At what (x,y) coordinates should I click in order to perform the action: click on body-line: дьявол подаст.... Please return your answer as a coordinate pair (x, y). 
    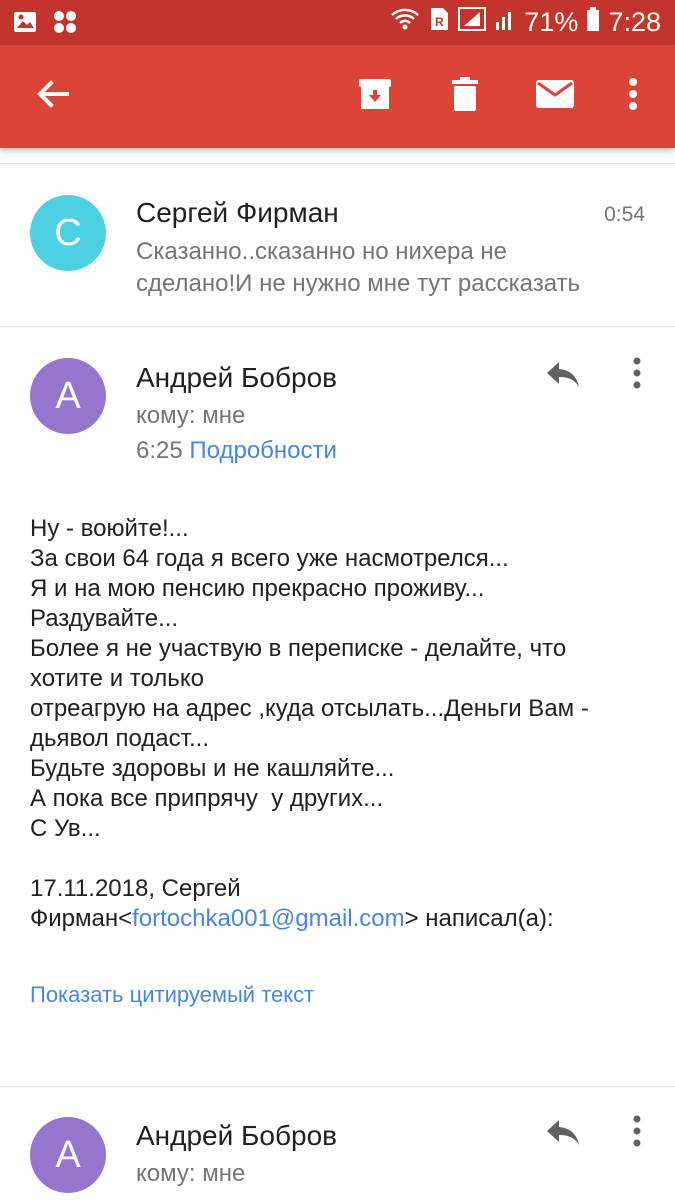
    Looking at the image, I should click on (119, 738).